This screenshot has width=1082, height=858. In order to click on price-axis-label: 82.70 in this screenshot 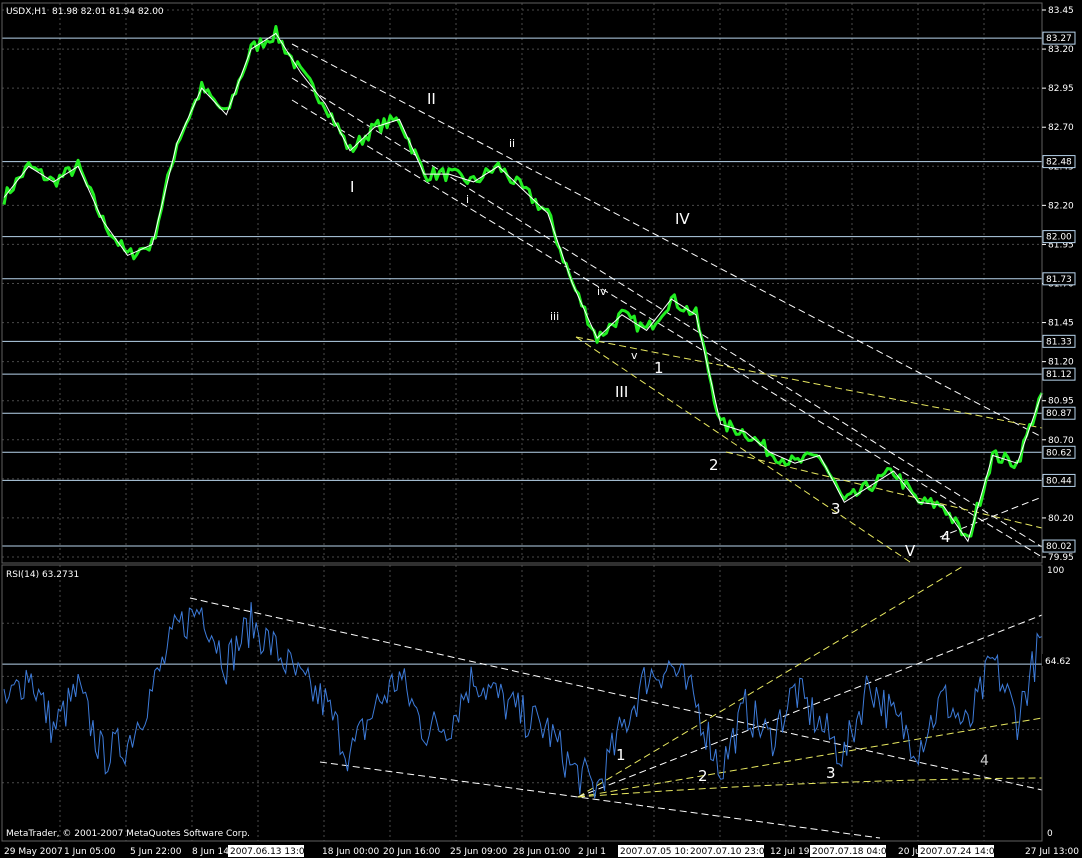, I will do `click(1061, 128)`.